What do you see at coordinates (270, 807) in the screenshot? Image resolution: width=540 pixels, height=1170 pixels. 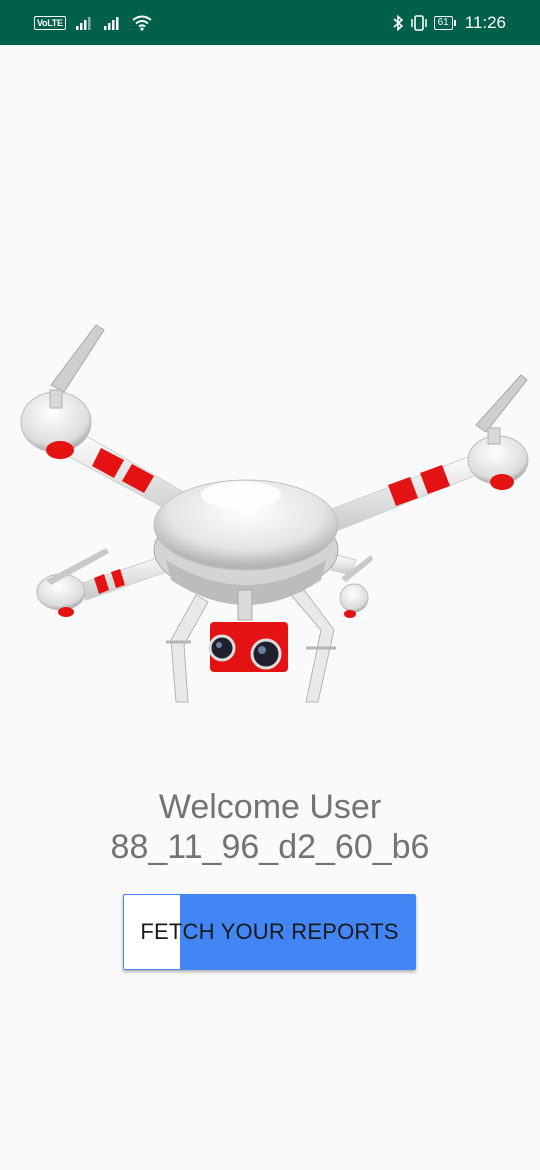 I see `welcome-title: Welcome User` at bounding box center [270, 807].